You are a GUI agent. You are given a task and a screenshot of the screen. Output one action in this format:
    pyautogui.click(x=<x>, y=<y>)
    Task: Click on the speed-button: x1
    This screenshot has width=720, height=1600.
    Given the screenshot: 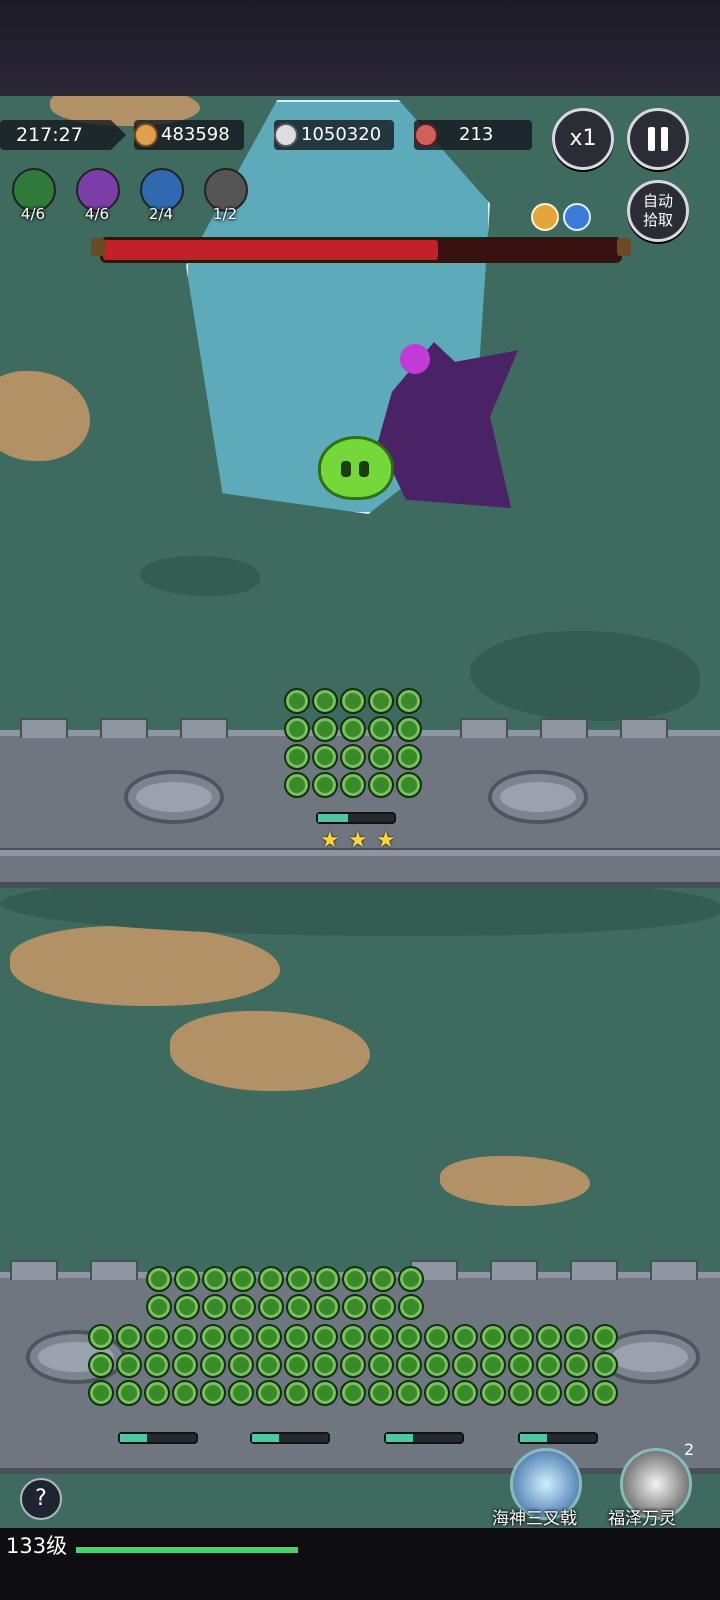 What is the action you would take?
    pyautogui.click(x=583, y=139)
    